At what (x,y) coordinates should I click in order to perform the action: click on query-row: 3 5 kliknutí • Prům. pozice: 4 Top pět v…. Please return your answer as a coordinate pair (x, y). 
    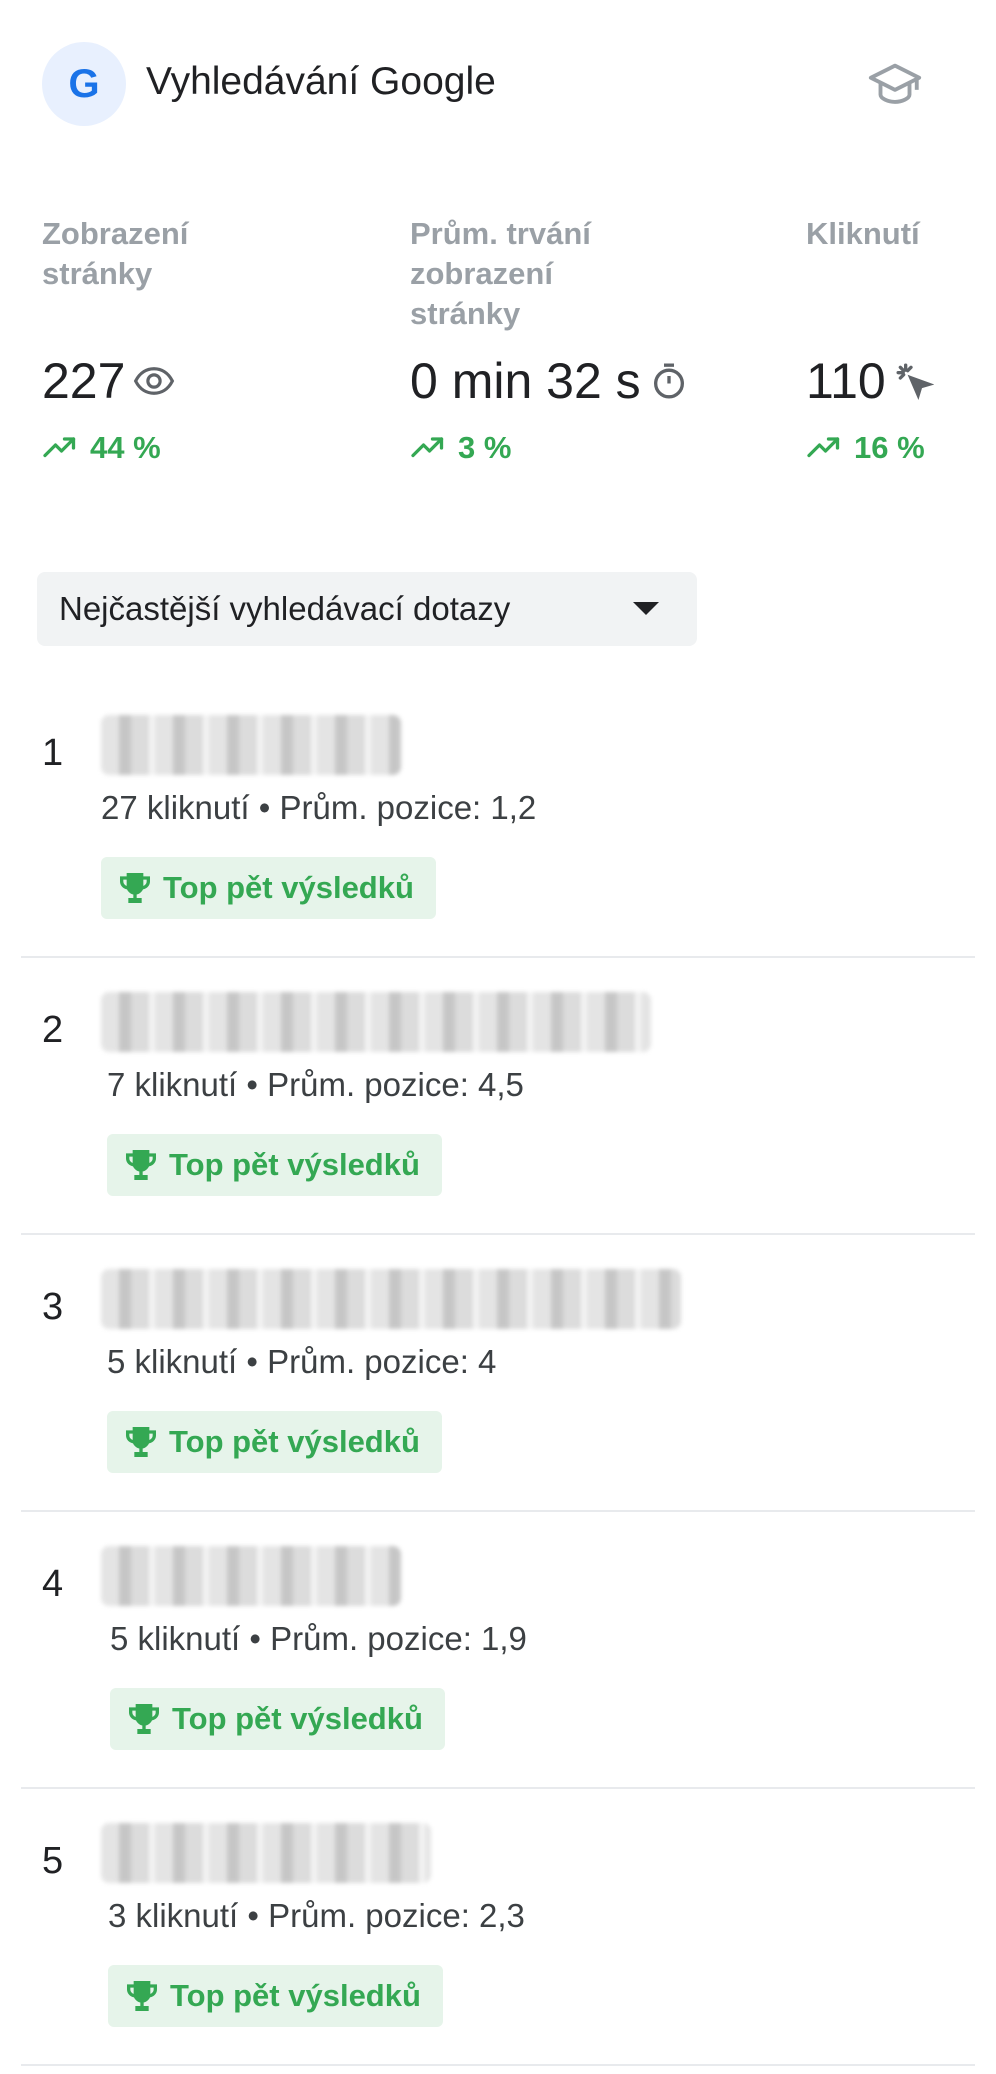
    Looking at the image, I should click on (498, 1372).